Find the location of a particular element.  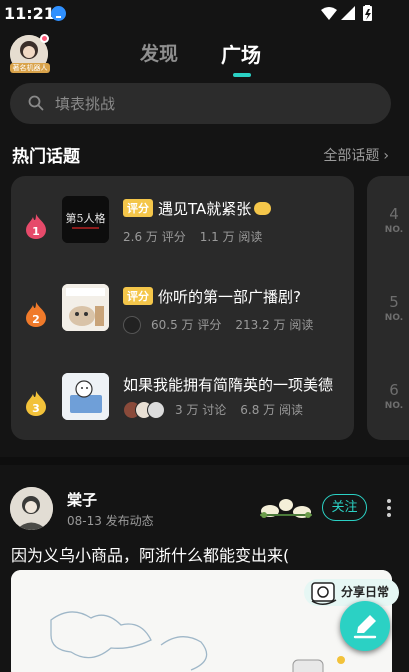

topic-title-text: 你听的第一部广播剧? is located at coordinates (229, 297).